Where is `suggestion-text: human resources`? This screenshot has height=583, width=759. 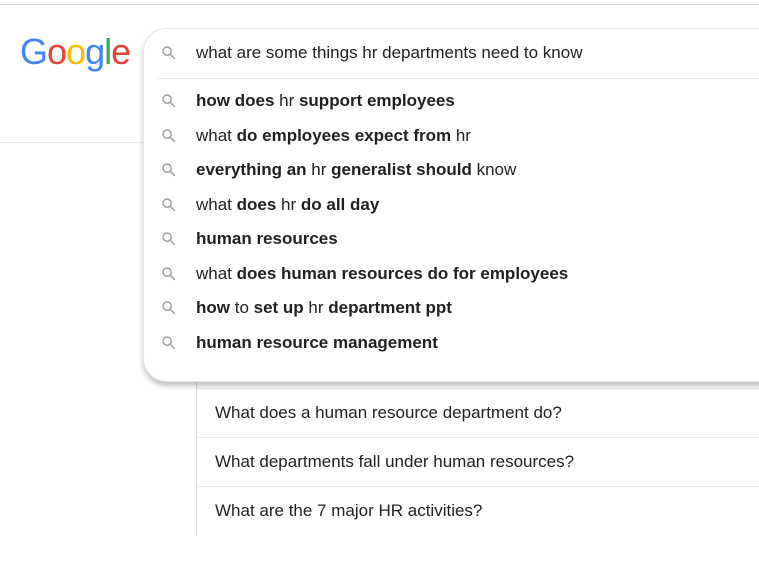
suggestion-text: human resources is located at coordinates (267, 239).